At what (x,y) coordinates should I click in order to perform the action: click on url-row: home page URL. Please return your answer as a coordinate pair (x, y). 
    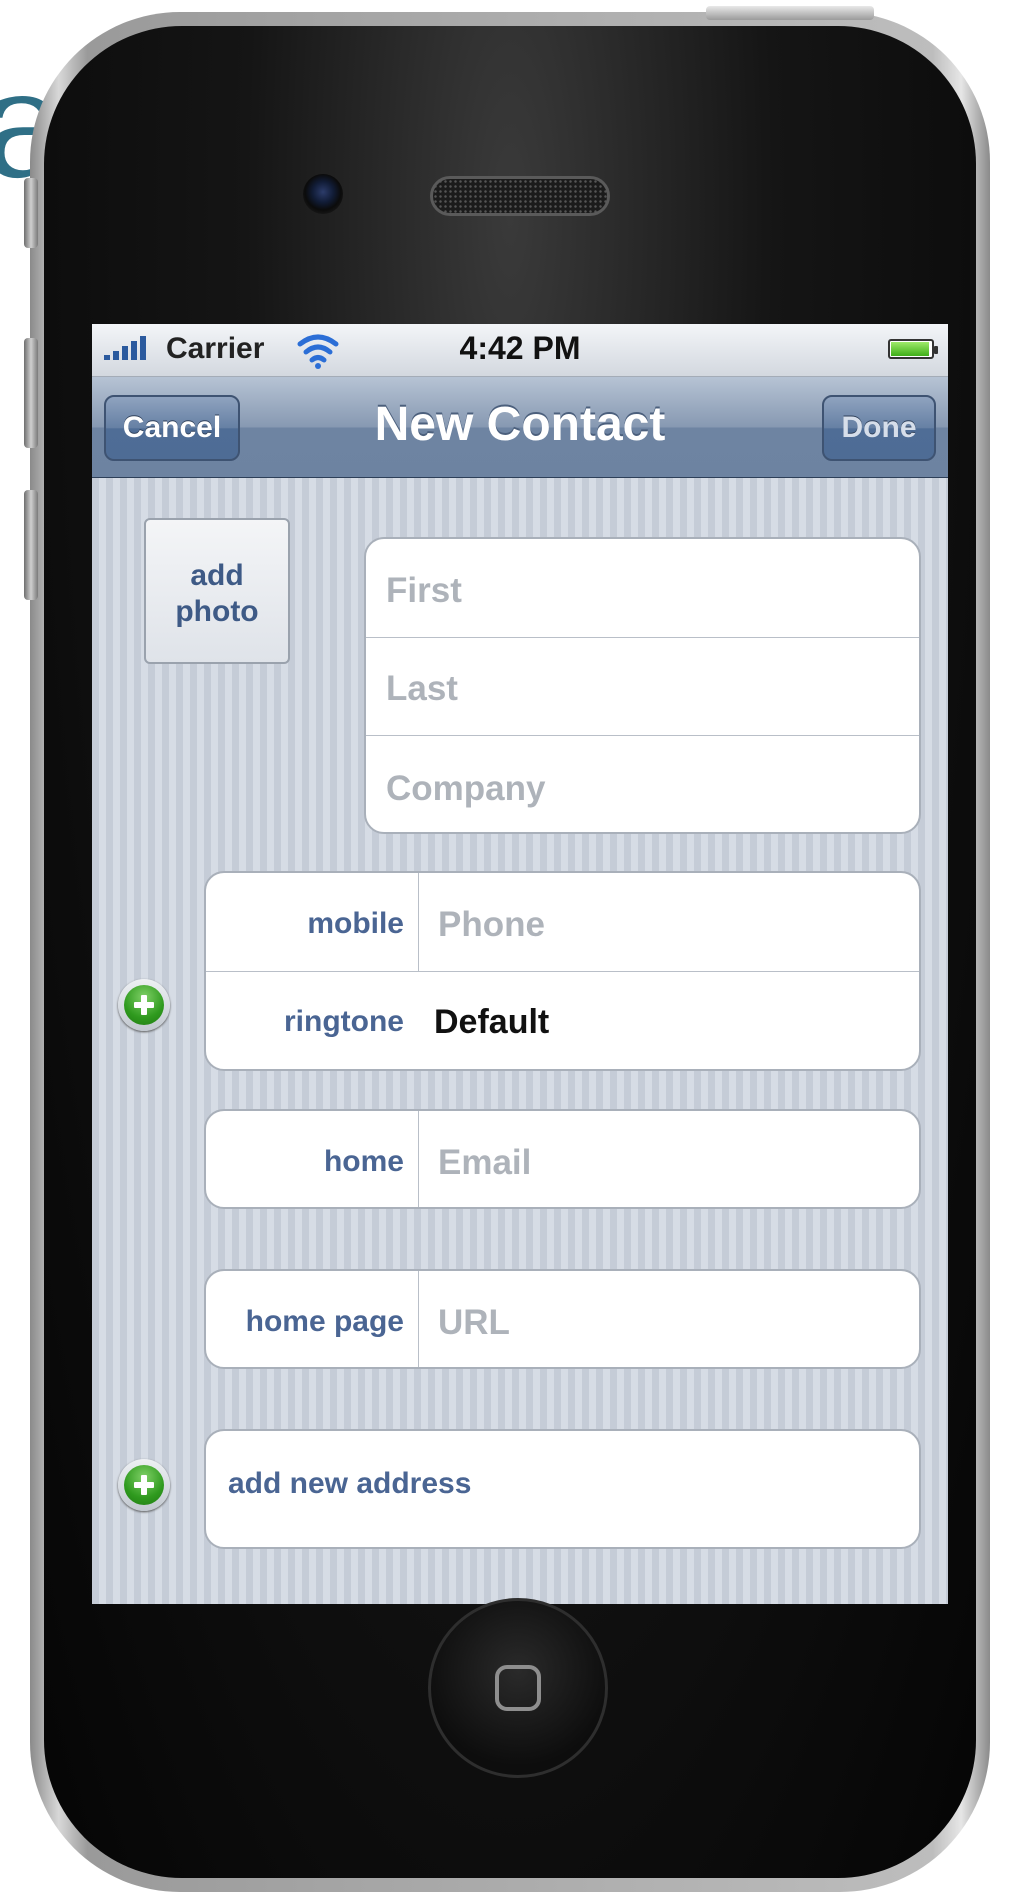
    Looking at the image, I should click on (562, 1319).